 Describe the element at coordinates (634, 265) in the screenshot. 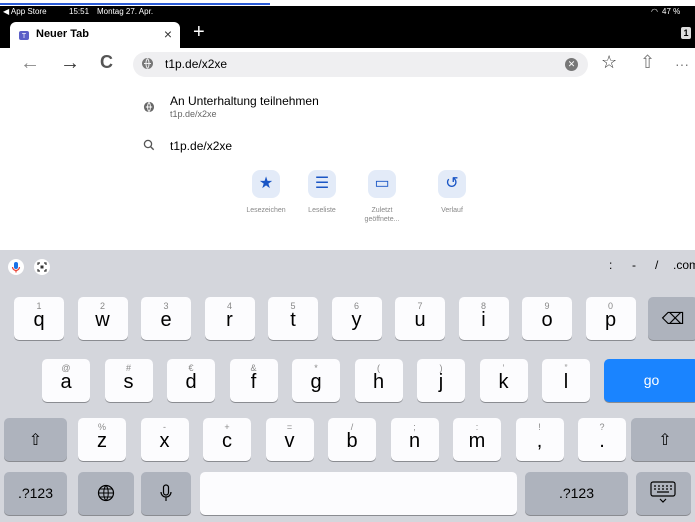

I see `shortcut-dash: -` at that location.